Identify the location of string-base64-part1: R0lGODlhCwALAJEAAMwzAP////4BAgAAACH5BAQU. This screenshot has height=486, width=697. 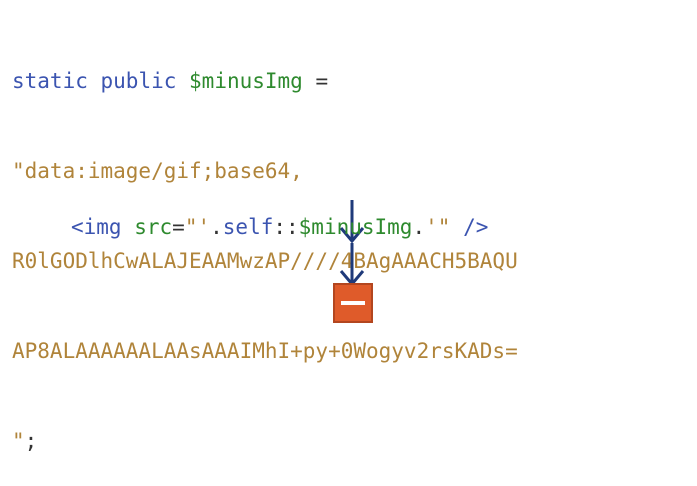
(265, 261).